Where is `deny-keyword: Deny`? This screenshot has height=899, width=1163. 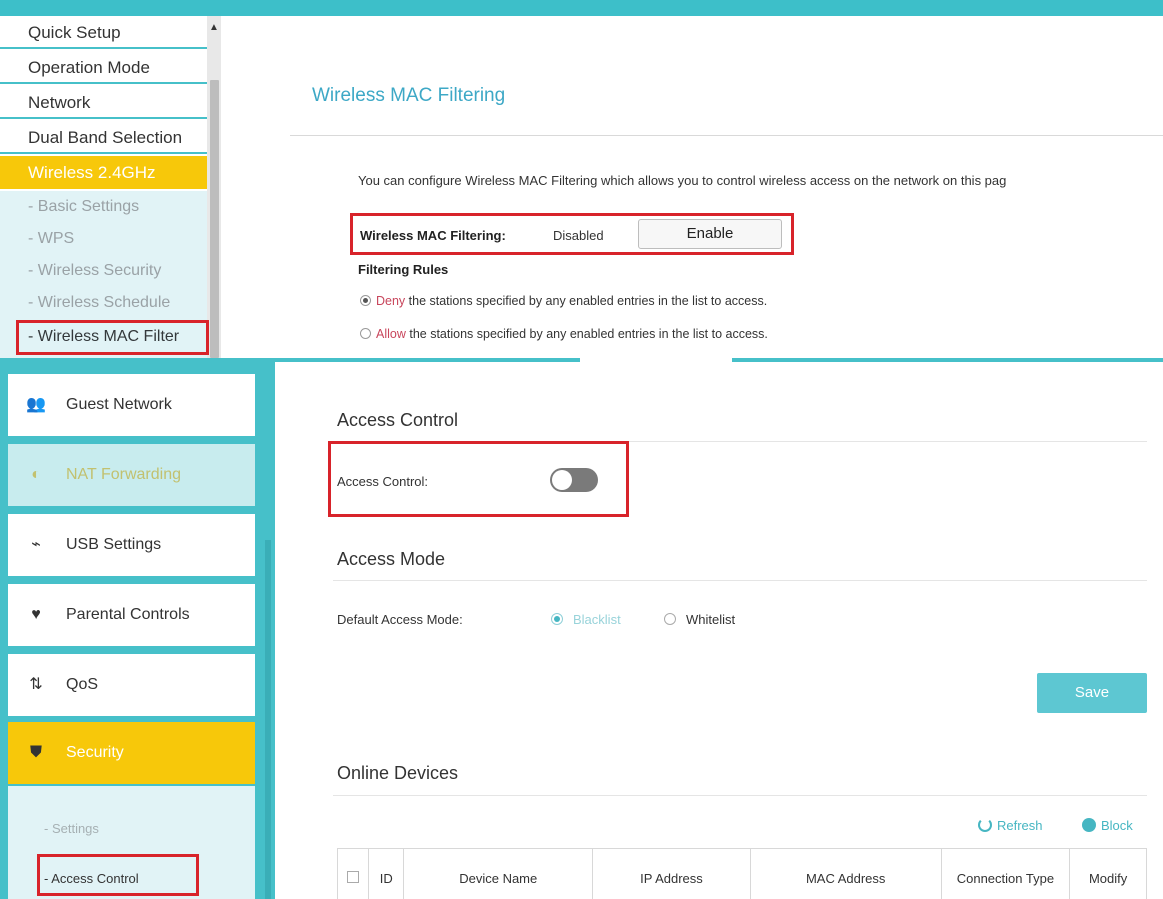
deny-keyword: Deny is located at coordinates (391, 301).